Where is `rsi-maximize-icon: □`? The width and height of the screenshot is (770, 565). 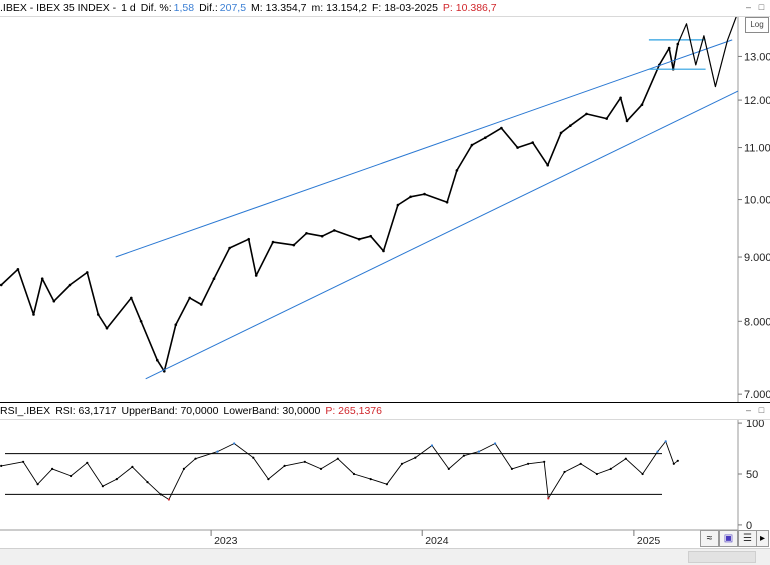
rsi-maximize-icon: □ is located at coordinates (761, 410).